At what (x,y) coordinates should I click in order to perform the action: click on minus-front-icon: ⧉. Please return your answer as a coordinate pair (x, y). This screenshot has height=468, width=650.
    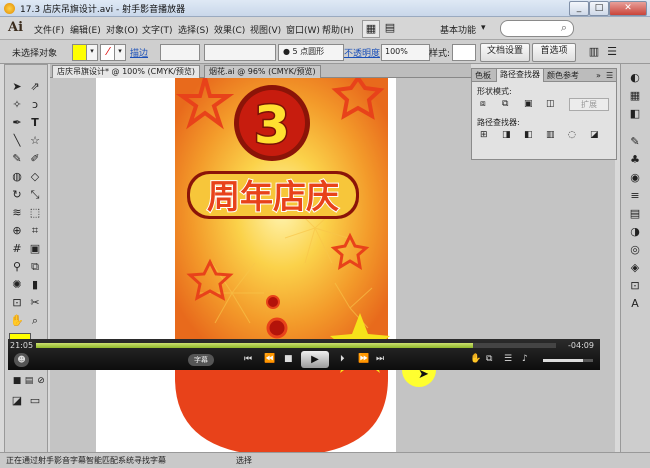
    Looking at the image, I should click on (505, 104).